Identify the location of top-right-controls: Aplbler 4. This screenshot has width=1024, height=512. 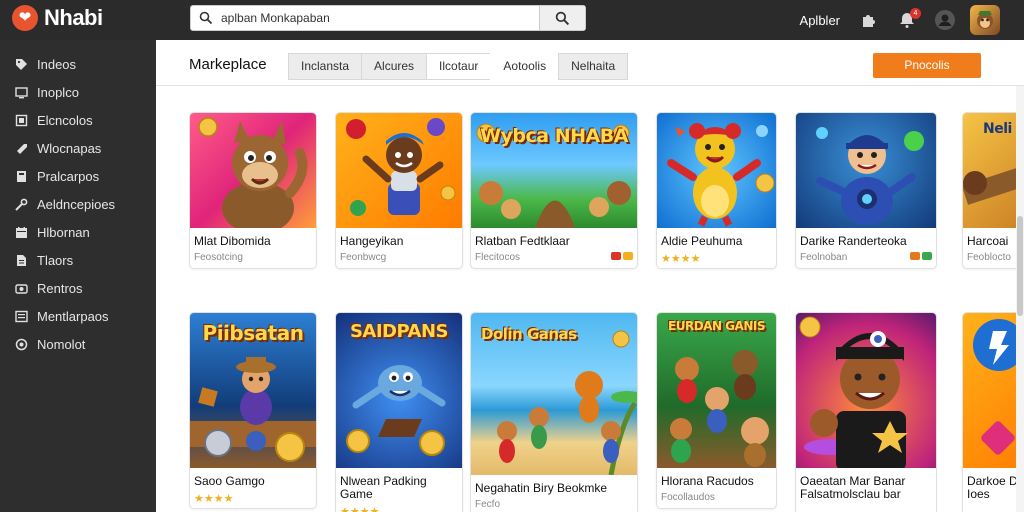
(912, 20).